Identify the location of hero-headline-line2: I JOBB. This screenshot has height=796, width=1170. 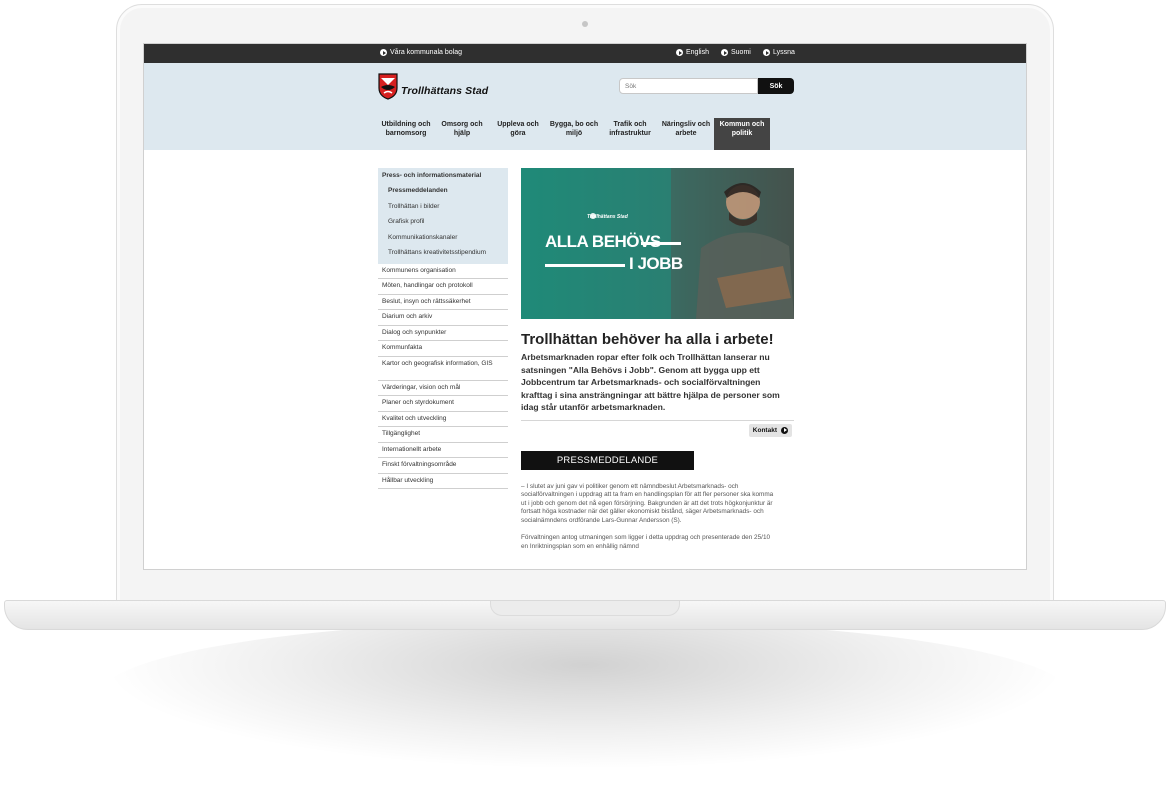
(656, 263).